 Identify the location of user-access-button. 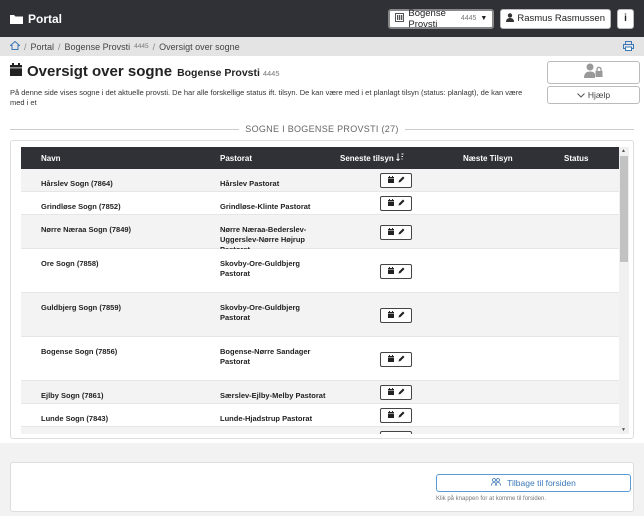
(593, 72).